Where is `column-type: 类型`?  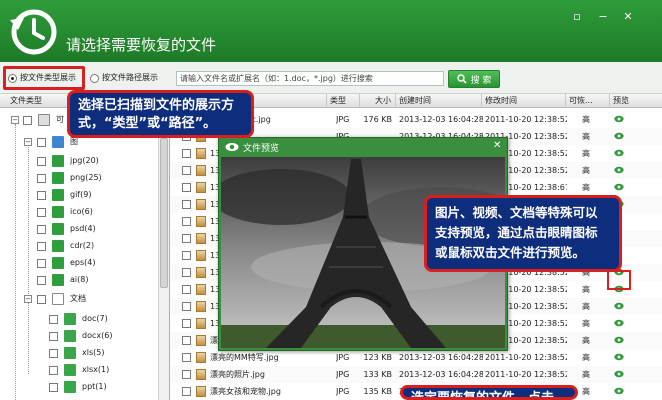 column-type: 类型 is located at coordinates (343, 101).